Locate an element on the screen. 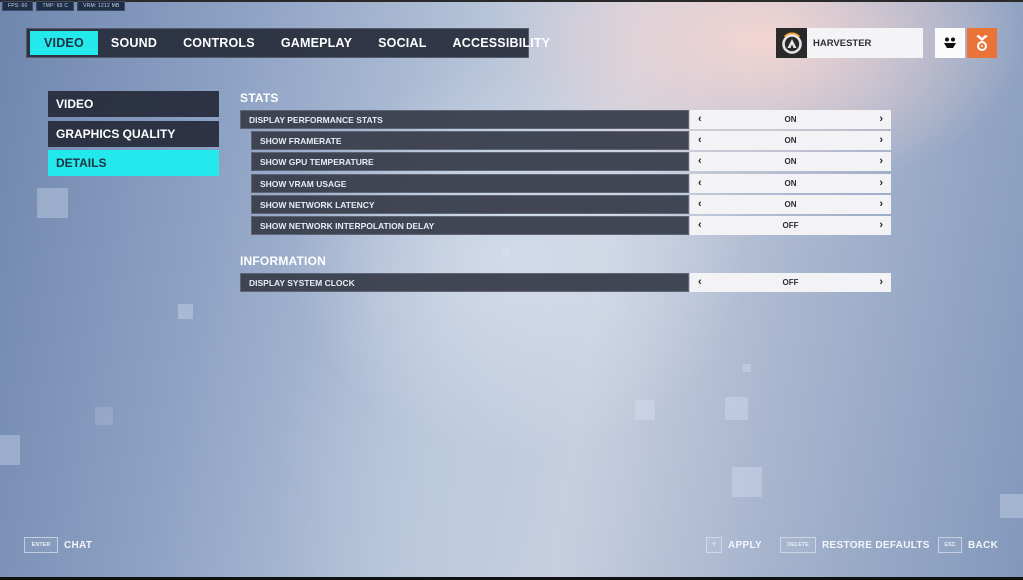 This screenshot has height=580, width=1023. y-key-badge: Y is located at coordinates (714, 545).